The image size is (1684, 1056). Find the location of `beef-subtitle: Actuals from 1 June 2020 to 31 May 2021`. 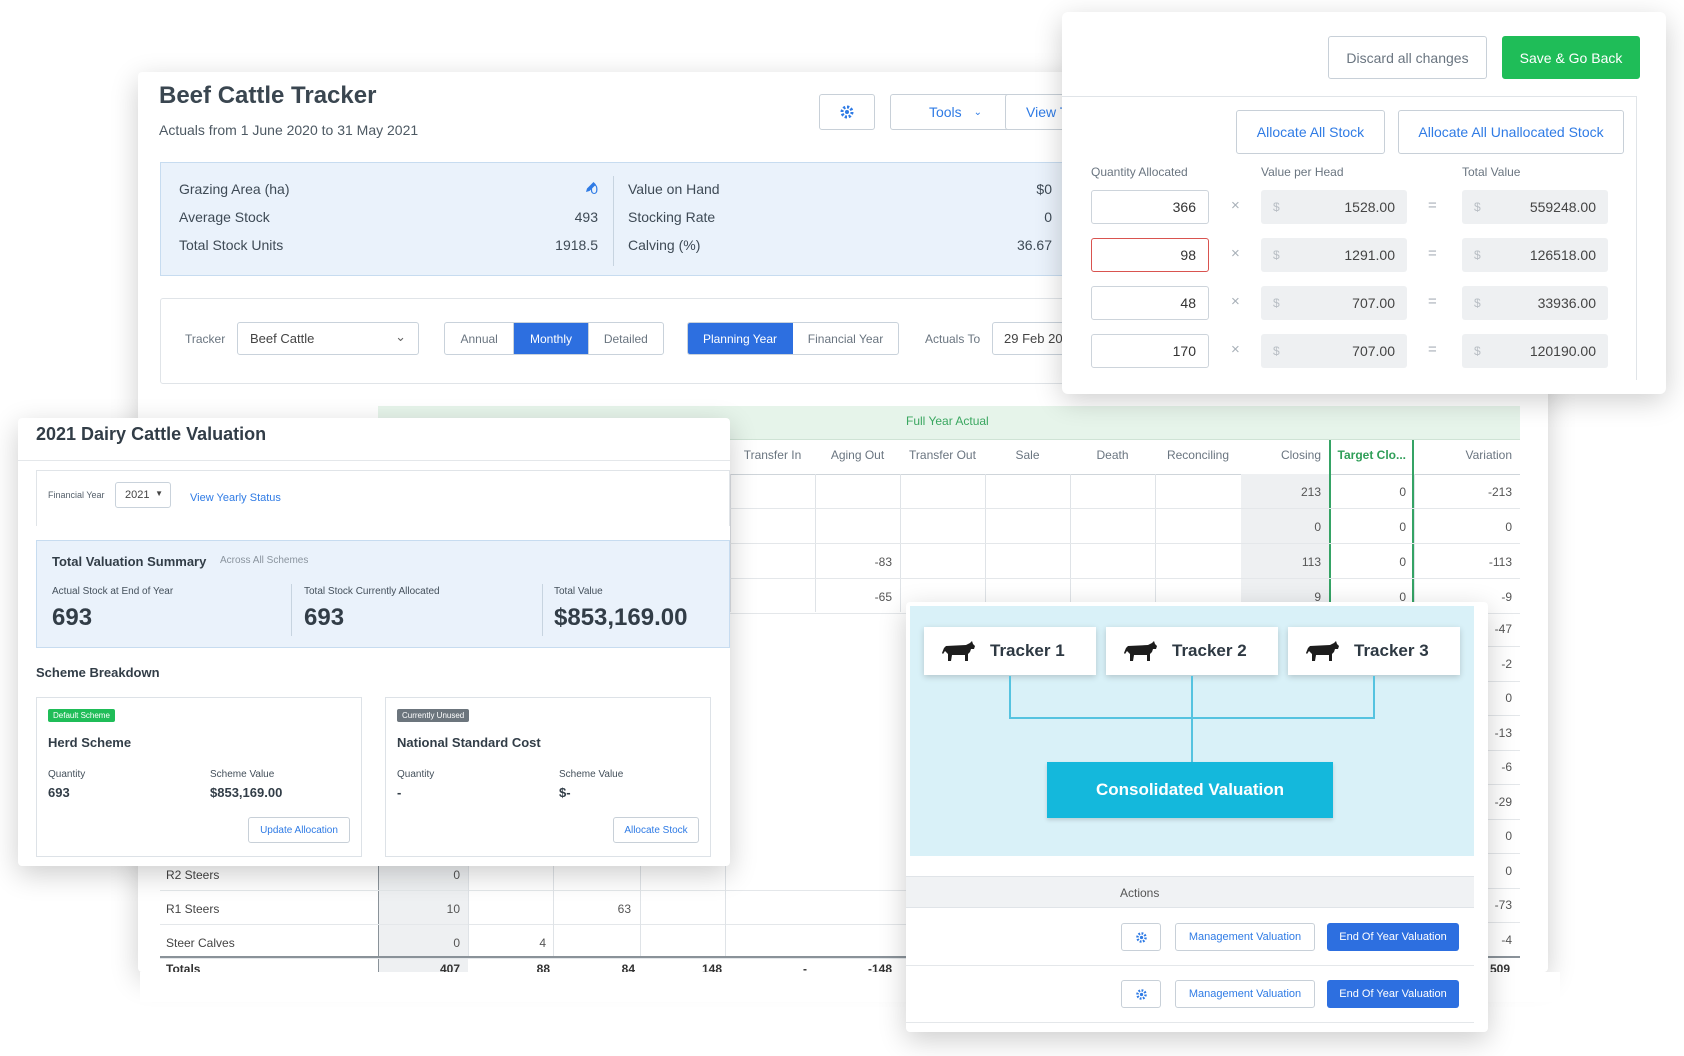

beef-subtitle: Actuals from 1 June 2020 to 31 May 2021 is located at coordinates (289, 130).